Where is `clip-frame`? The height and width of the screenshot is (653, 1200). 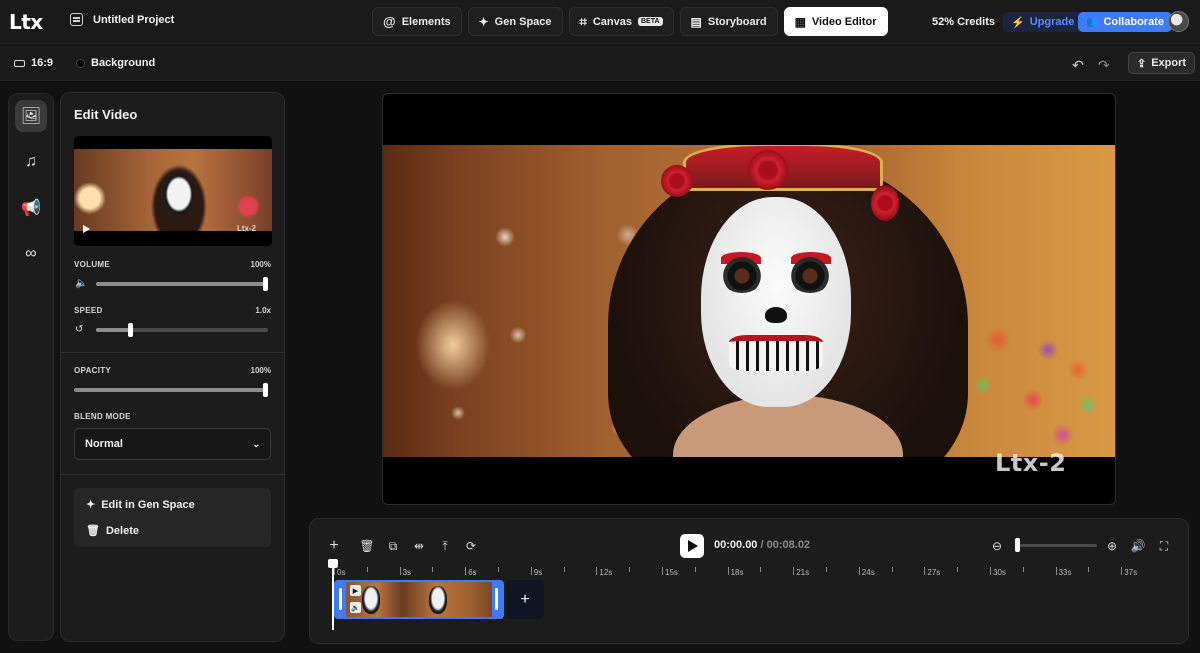 clip-frame is located at coordinates (371, 600).